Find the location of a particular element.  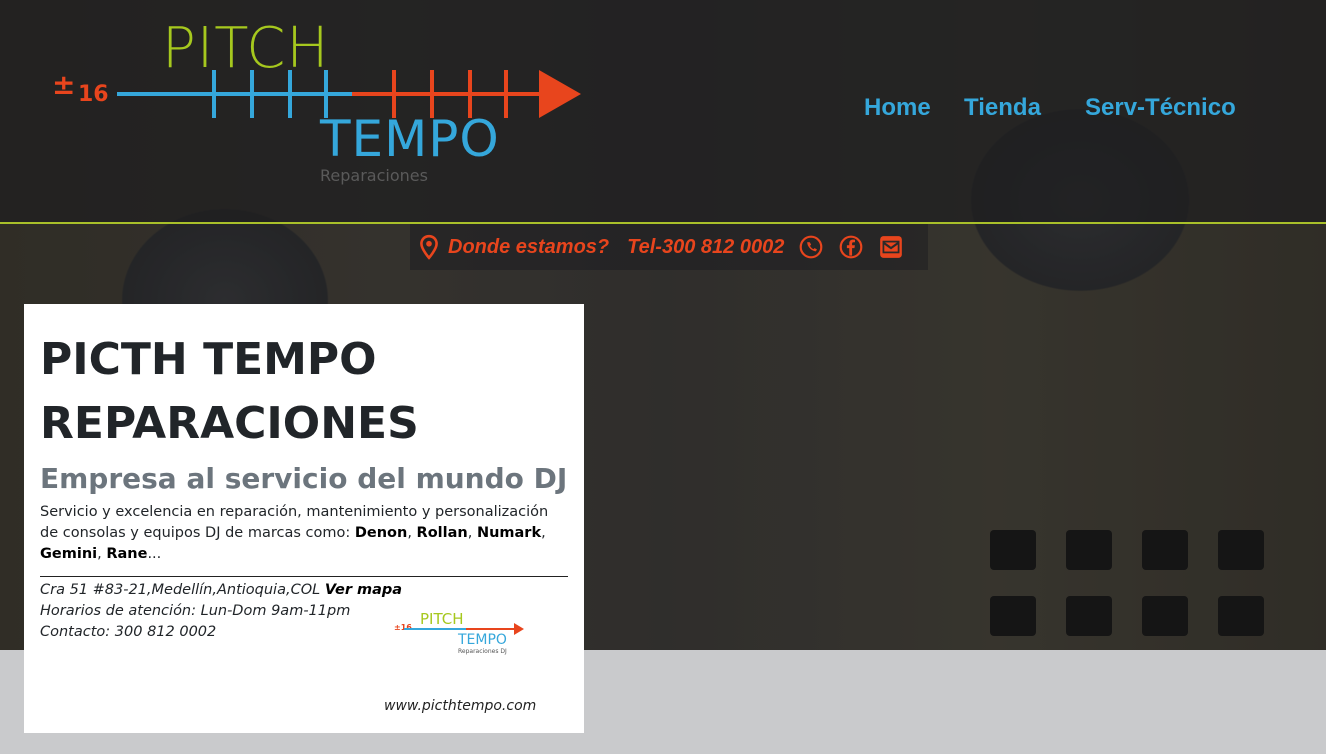

website-text: www.picthtempo.com is located at coordinates (460, 706).